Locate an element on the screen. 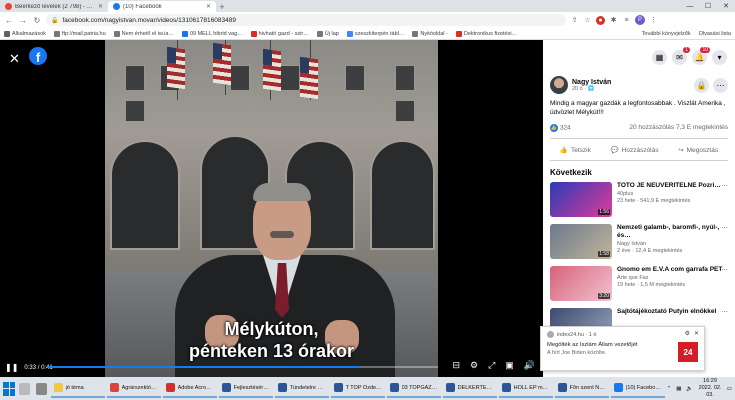 The width and height of the screenshot is (735, 400). save-post-icon: 🔒 is located at coordinates (701, 85).